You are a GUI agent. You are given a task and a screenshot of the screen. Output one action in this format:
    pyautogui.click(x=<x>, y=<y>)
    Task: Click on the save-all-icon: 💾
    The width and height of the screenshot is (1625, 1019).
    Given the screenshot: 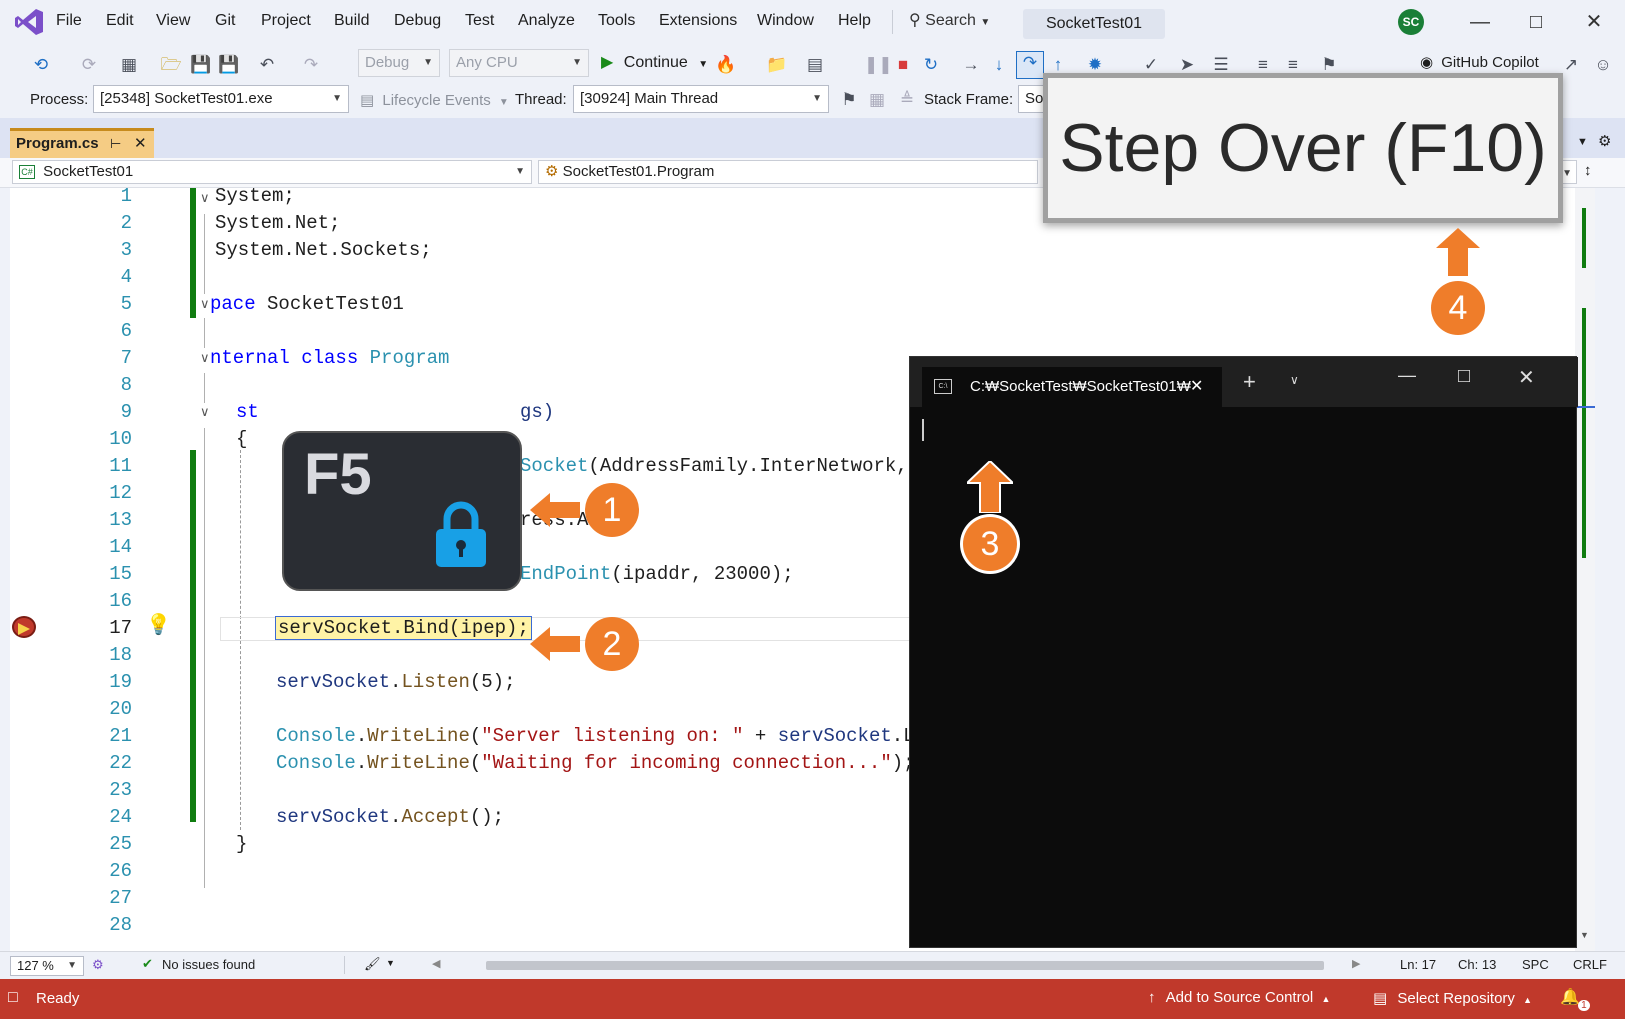 What is the action you would take?
    pyautogui.click(x=229, y=65)
    